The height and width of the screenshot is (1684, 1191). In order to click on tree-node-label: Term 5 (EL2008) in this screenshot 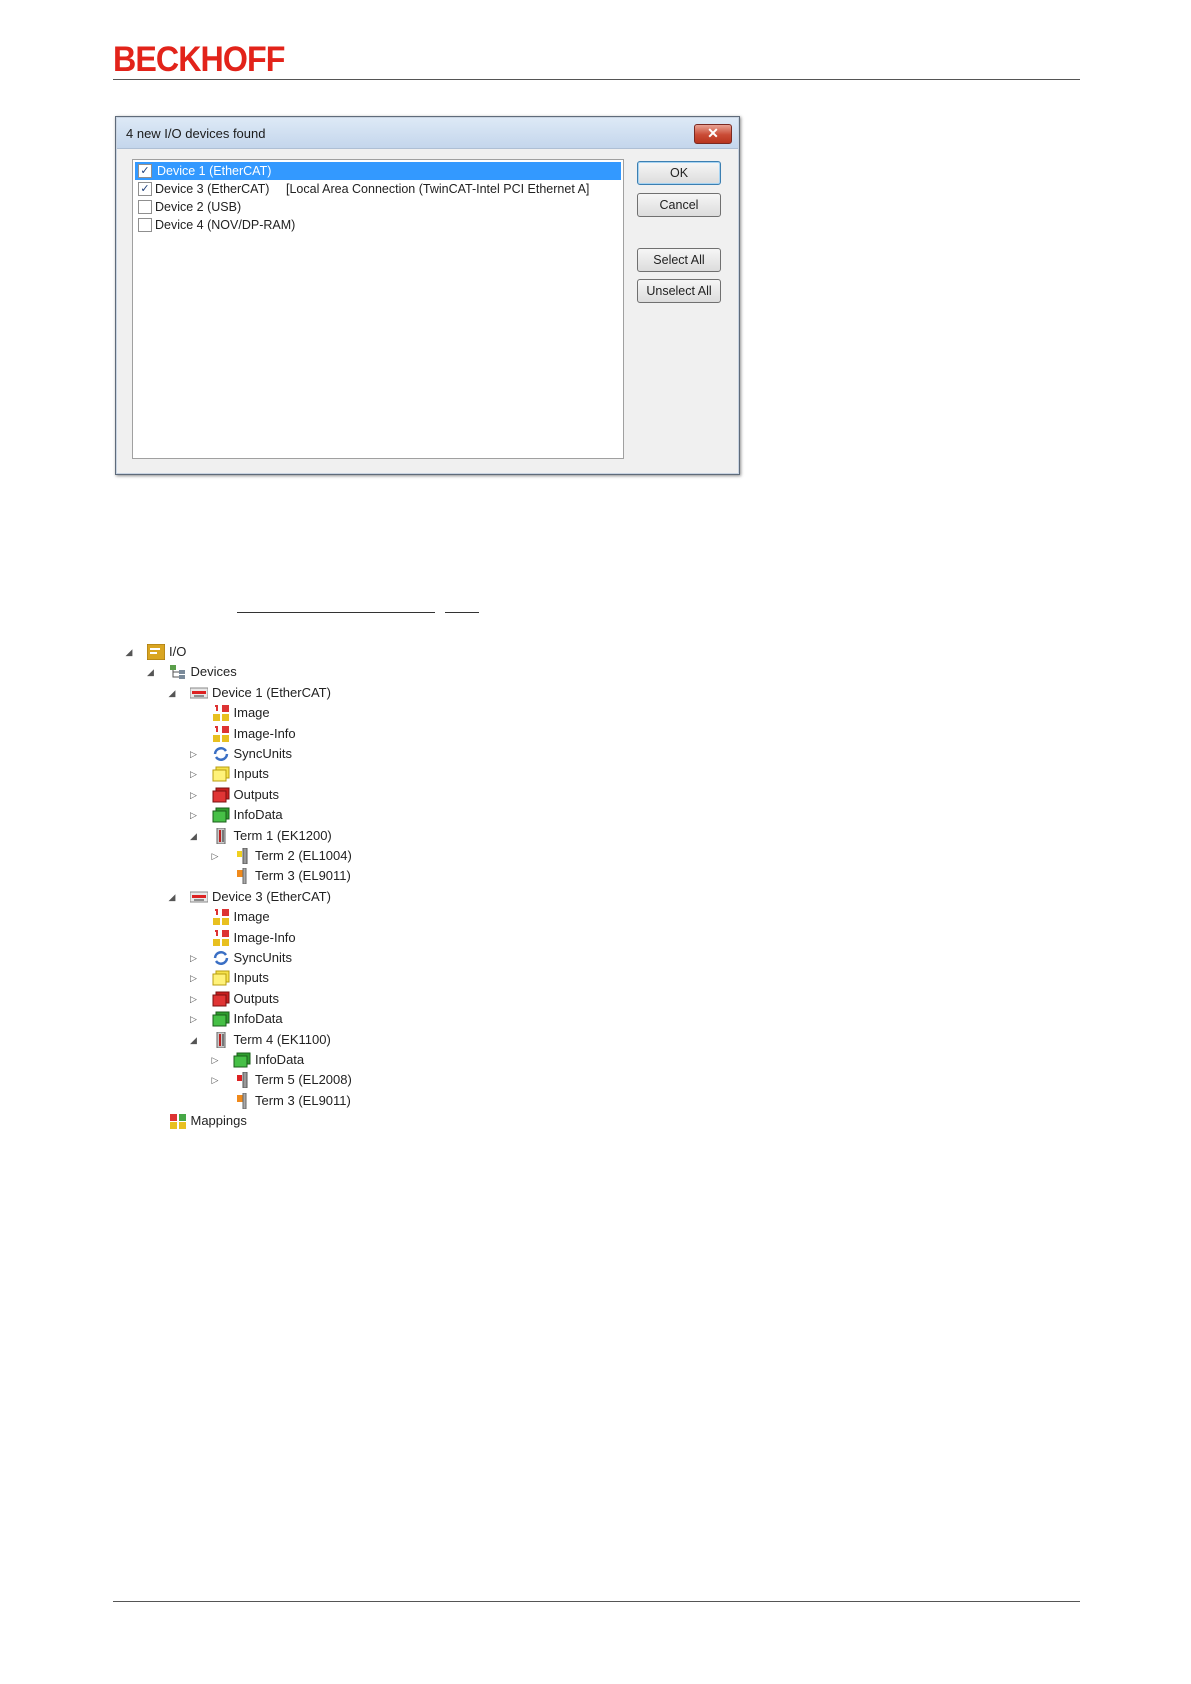, I will do `click(303, 1080)`.